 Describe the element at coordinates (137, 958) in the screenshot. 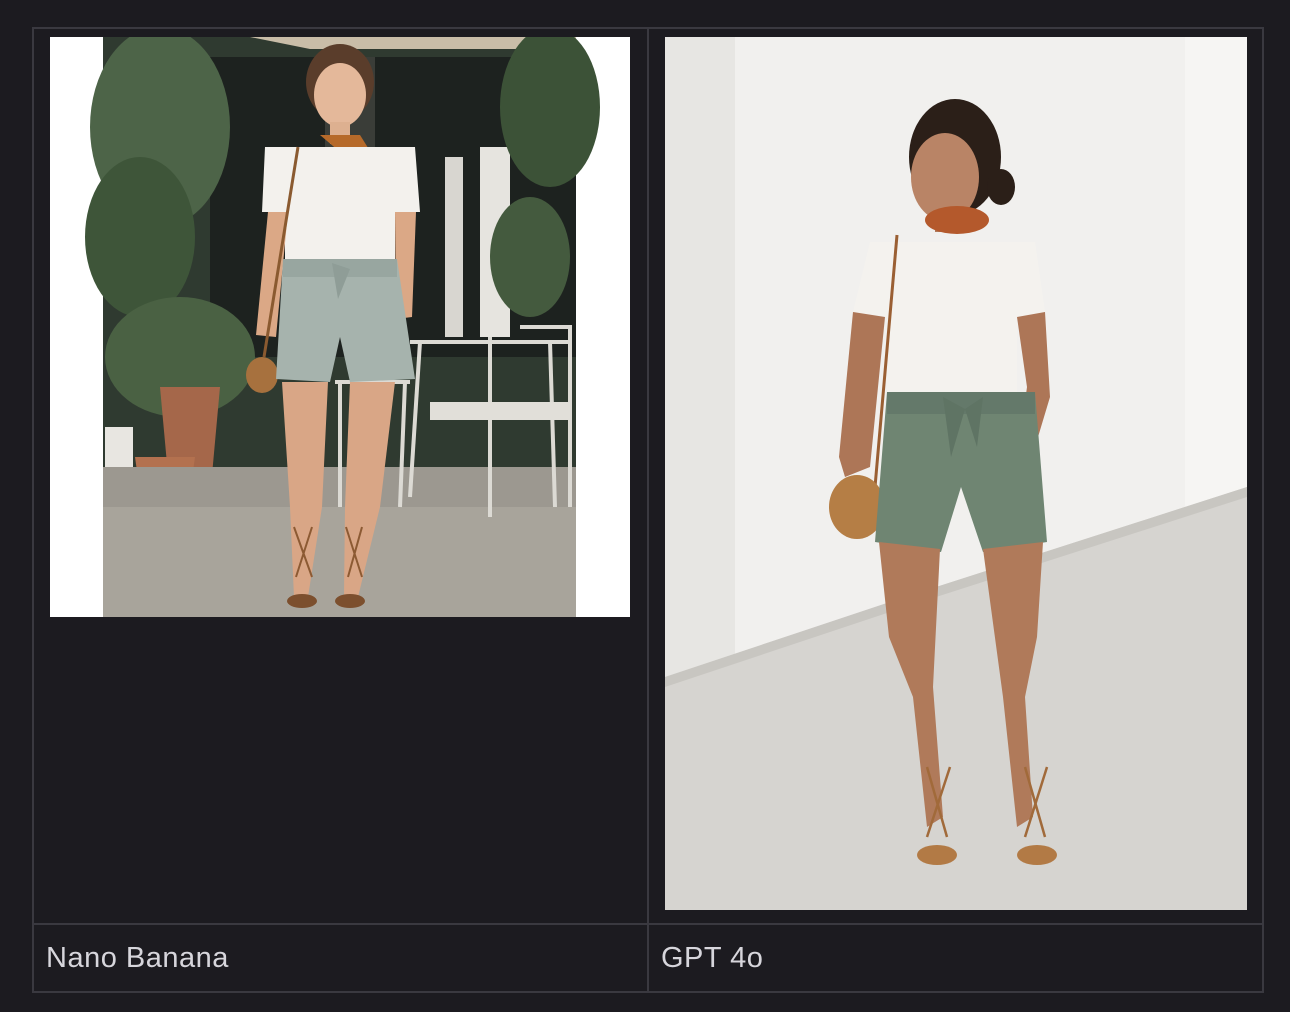

I see `caption-nano-banana: Nano Banana` at that location.